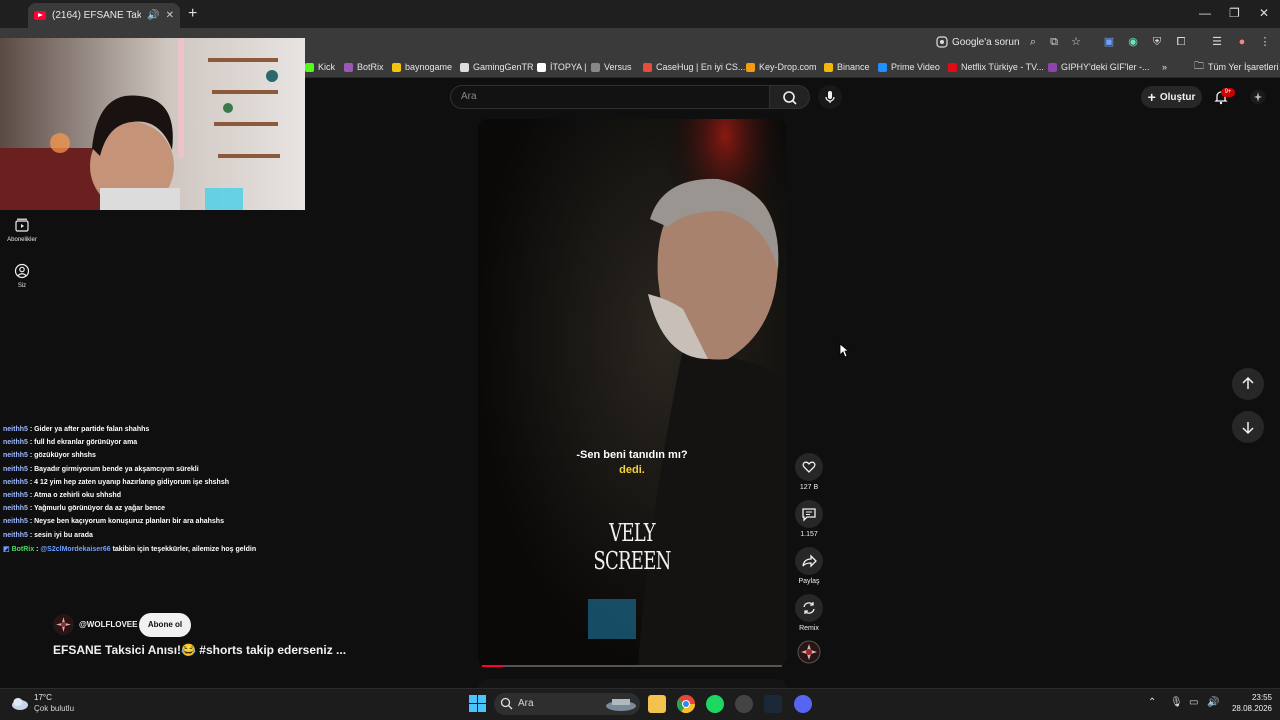 Image resolution: width=1280 pixels, height=720 pixels. I want to click on google-ask-button: Google'a sorun, so click(978, 42).